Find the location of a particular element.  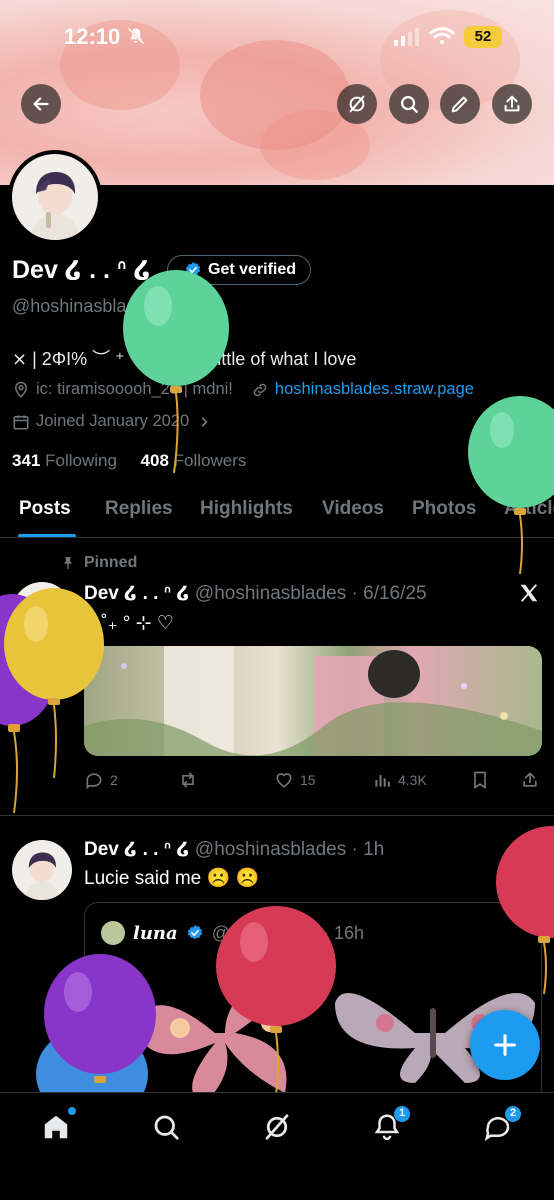

views-icon is located at coordinates (382, 781).